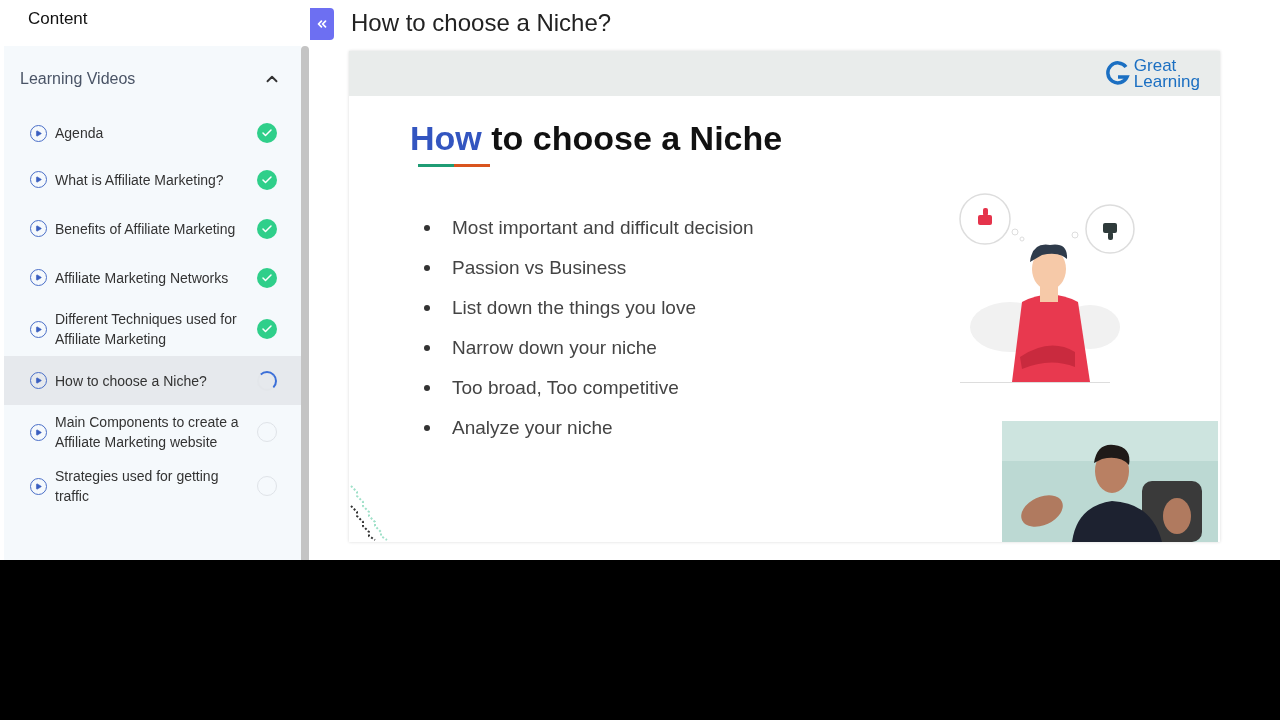 The image size is (1280, 720). Describe the element at coordinates (80, 133) in the screenshot. I see `lesson-title: Agenda` at that location.